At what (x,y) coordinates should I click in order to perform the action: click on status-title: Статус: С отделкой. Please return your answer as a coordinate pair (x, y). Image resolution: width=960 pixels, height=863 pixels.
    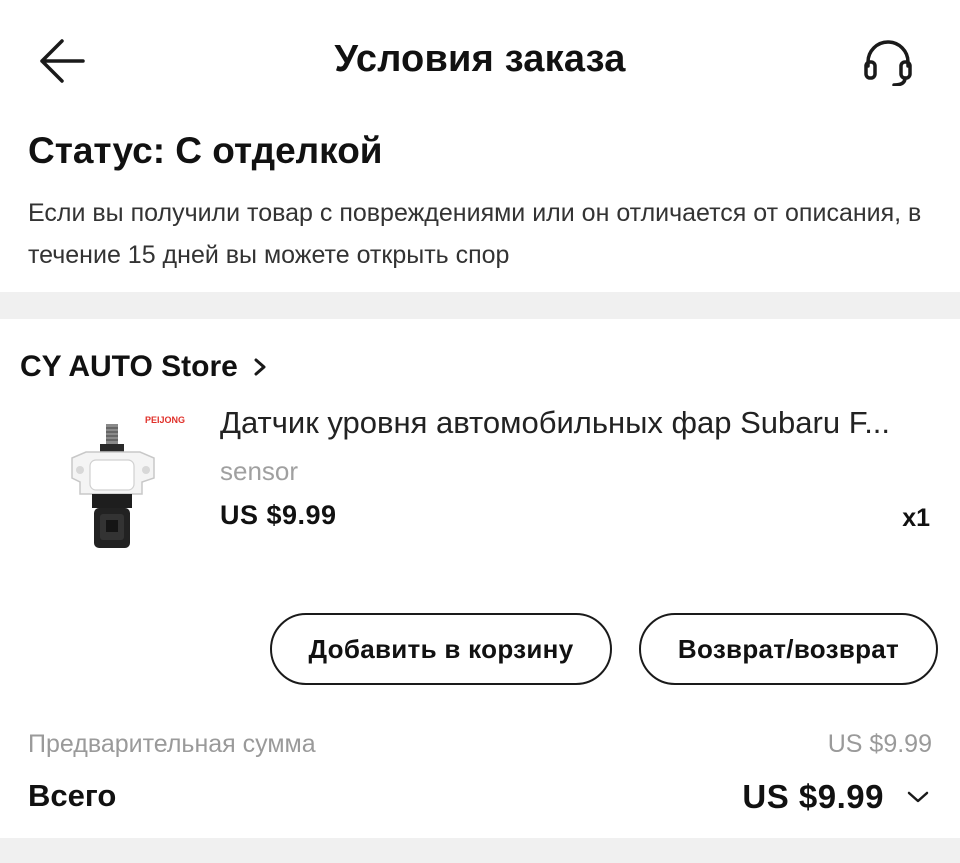
    Looking at the image, I should click on (205, 150).